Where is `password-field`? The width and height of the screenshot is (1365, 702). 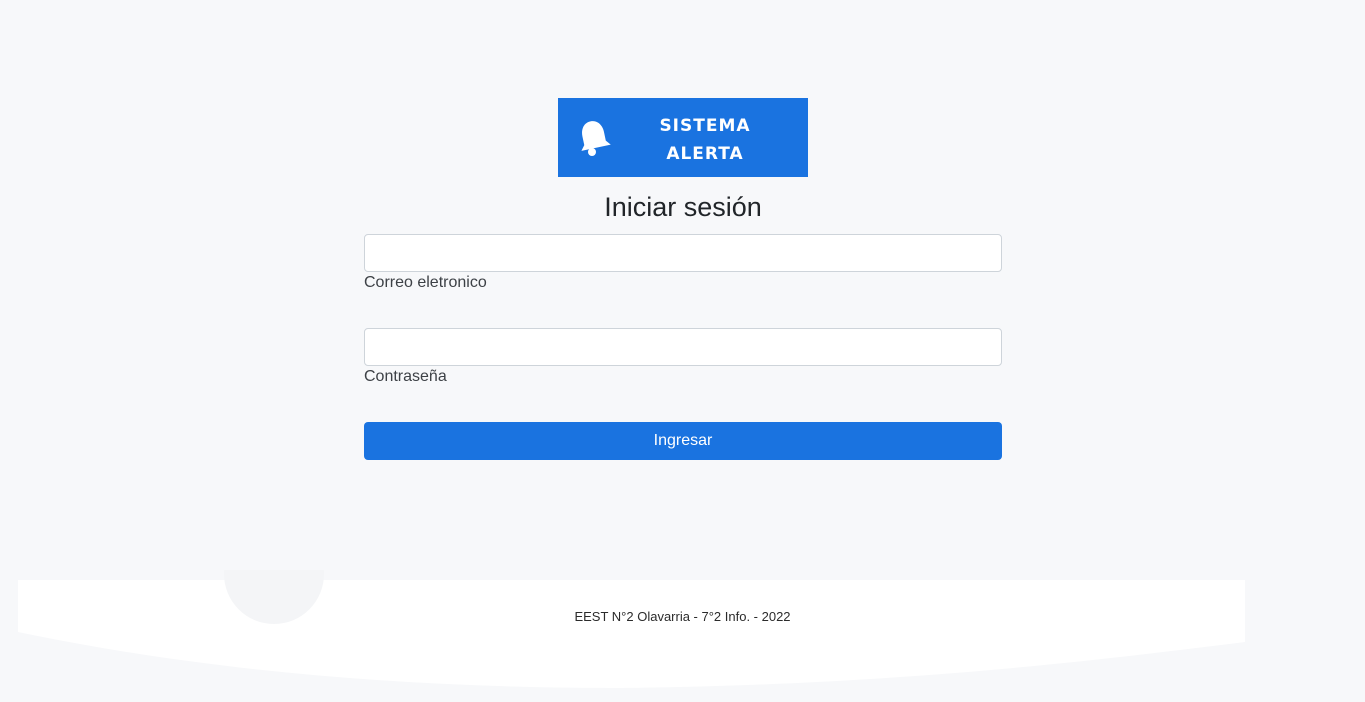 password-field is located at coordinates (683, 347).